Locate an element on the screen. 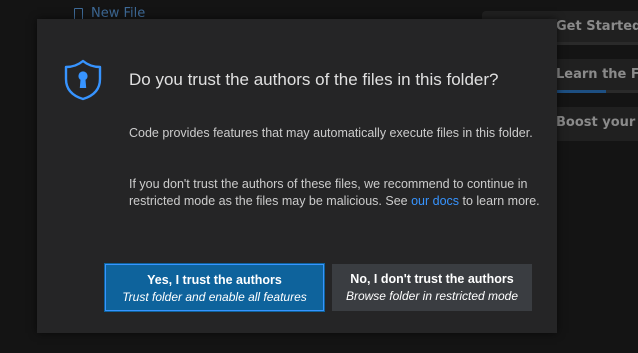 This screenshot has width=638, height=353. distrust-button-sublabel: Browse folder in restricted mode is located at coordinates (432, 296).